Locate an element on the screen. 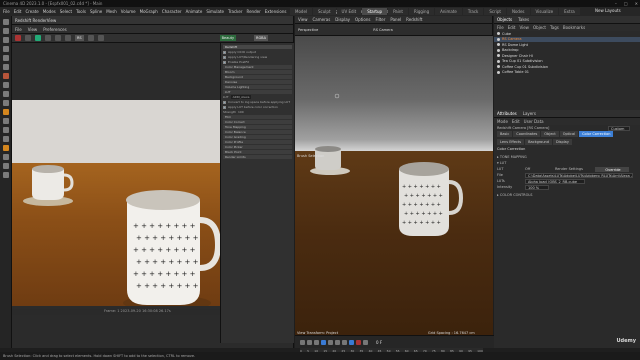  viewport-menu-6: Redshift is located at coordinates (414, 19).